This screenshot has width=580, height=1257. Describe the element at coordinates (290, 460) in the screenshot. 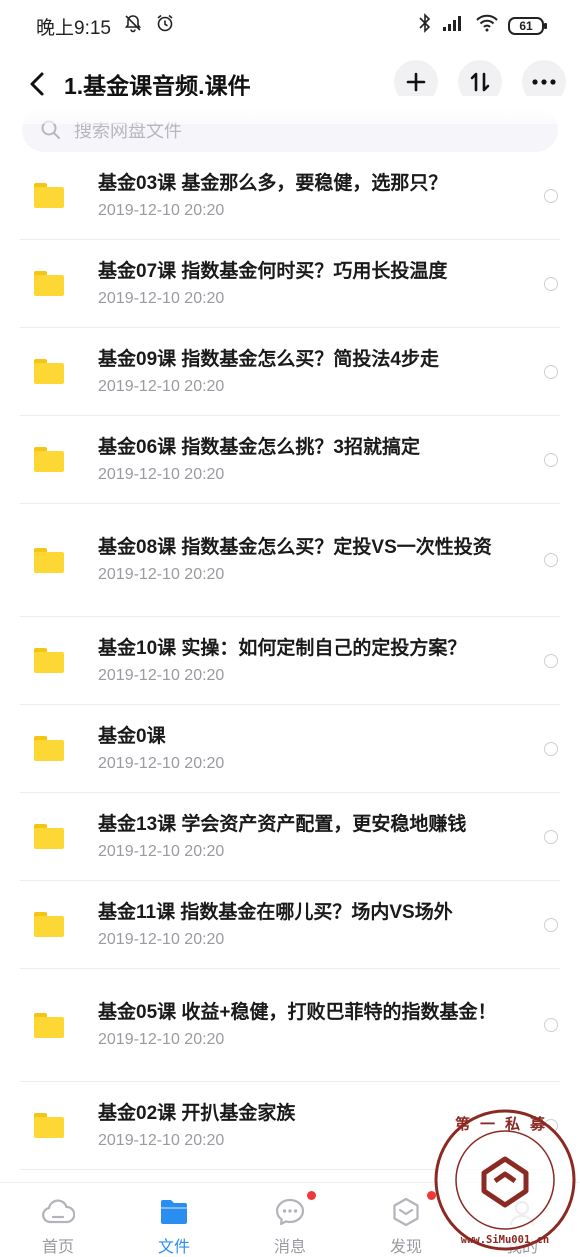

I see `file-row: 基金06课 指数基金怎么挑？3招就搞定 2019-12-10 20:20` at that location.